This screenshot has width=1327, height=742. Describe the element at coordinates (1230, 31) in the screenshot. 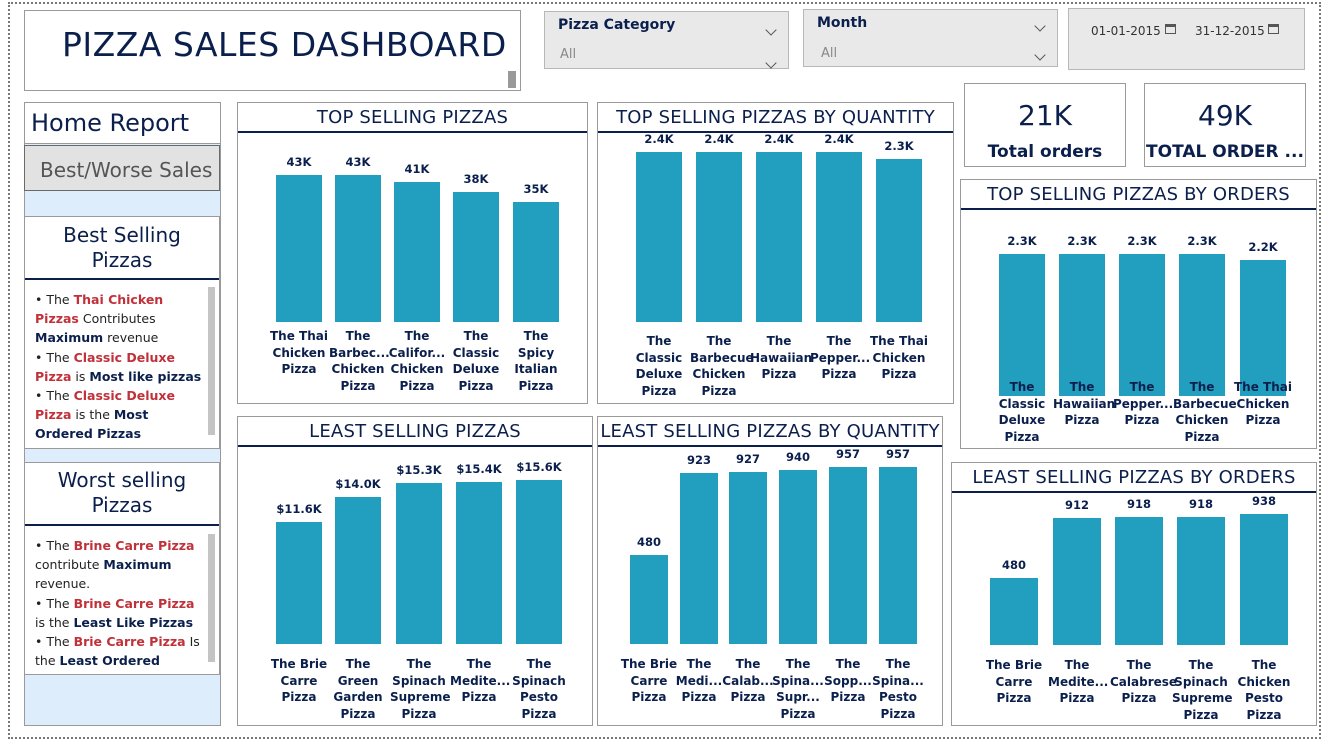

I see `end-date: 31-12-2015` at that location.